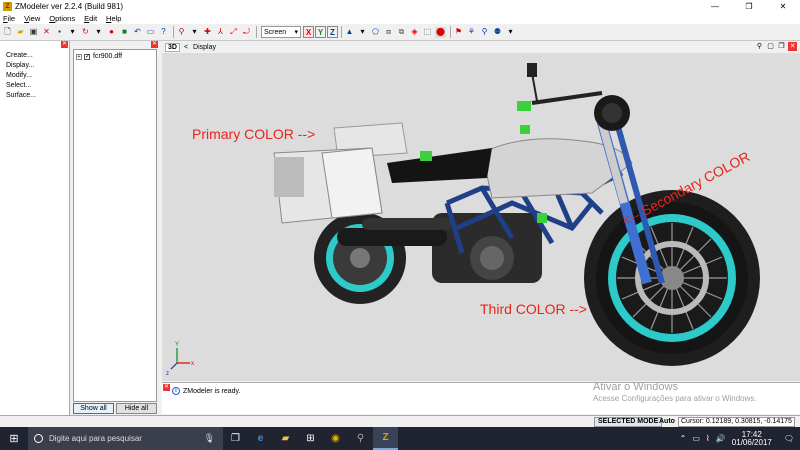  I want to click on show-hidden-icons-icon: ⌃, so click(683, 438).